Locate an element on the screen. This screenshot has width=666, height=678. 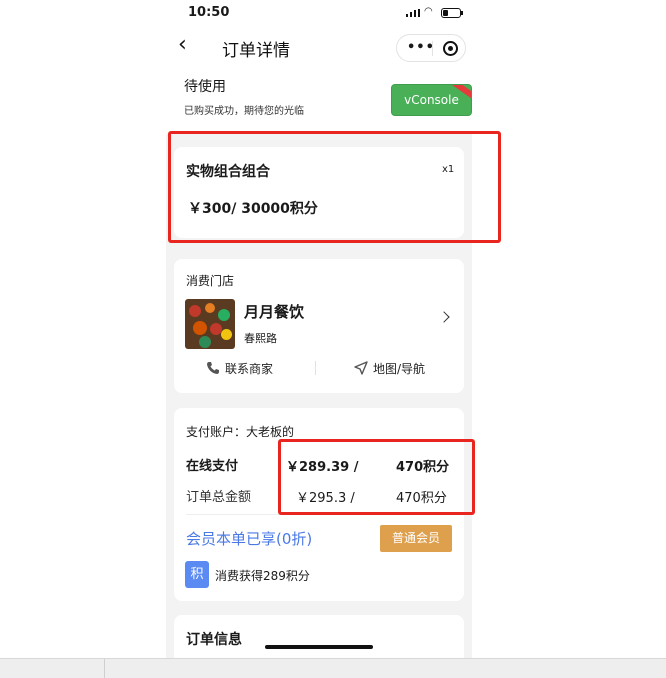
member-level-badge: 普通会员 is located at coordinates (416, 538).